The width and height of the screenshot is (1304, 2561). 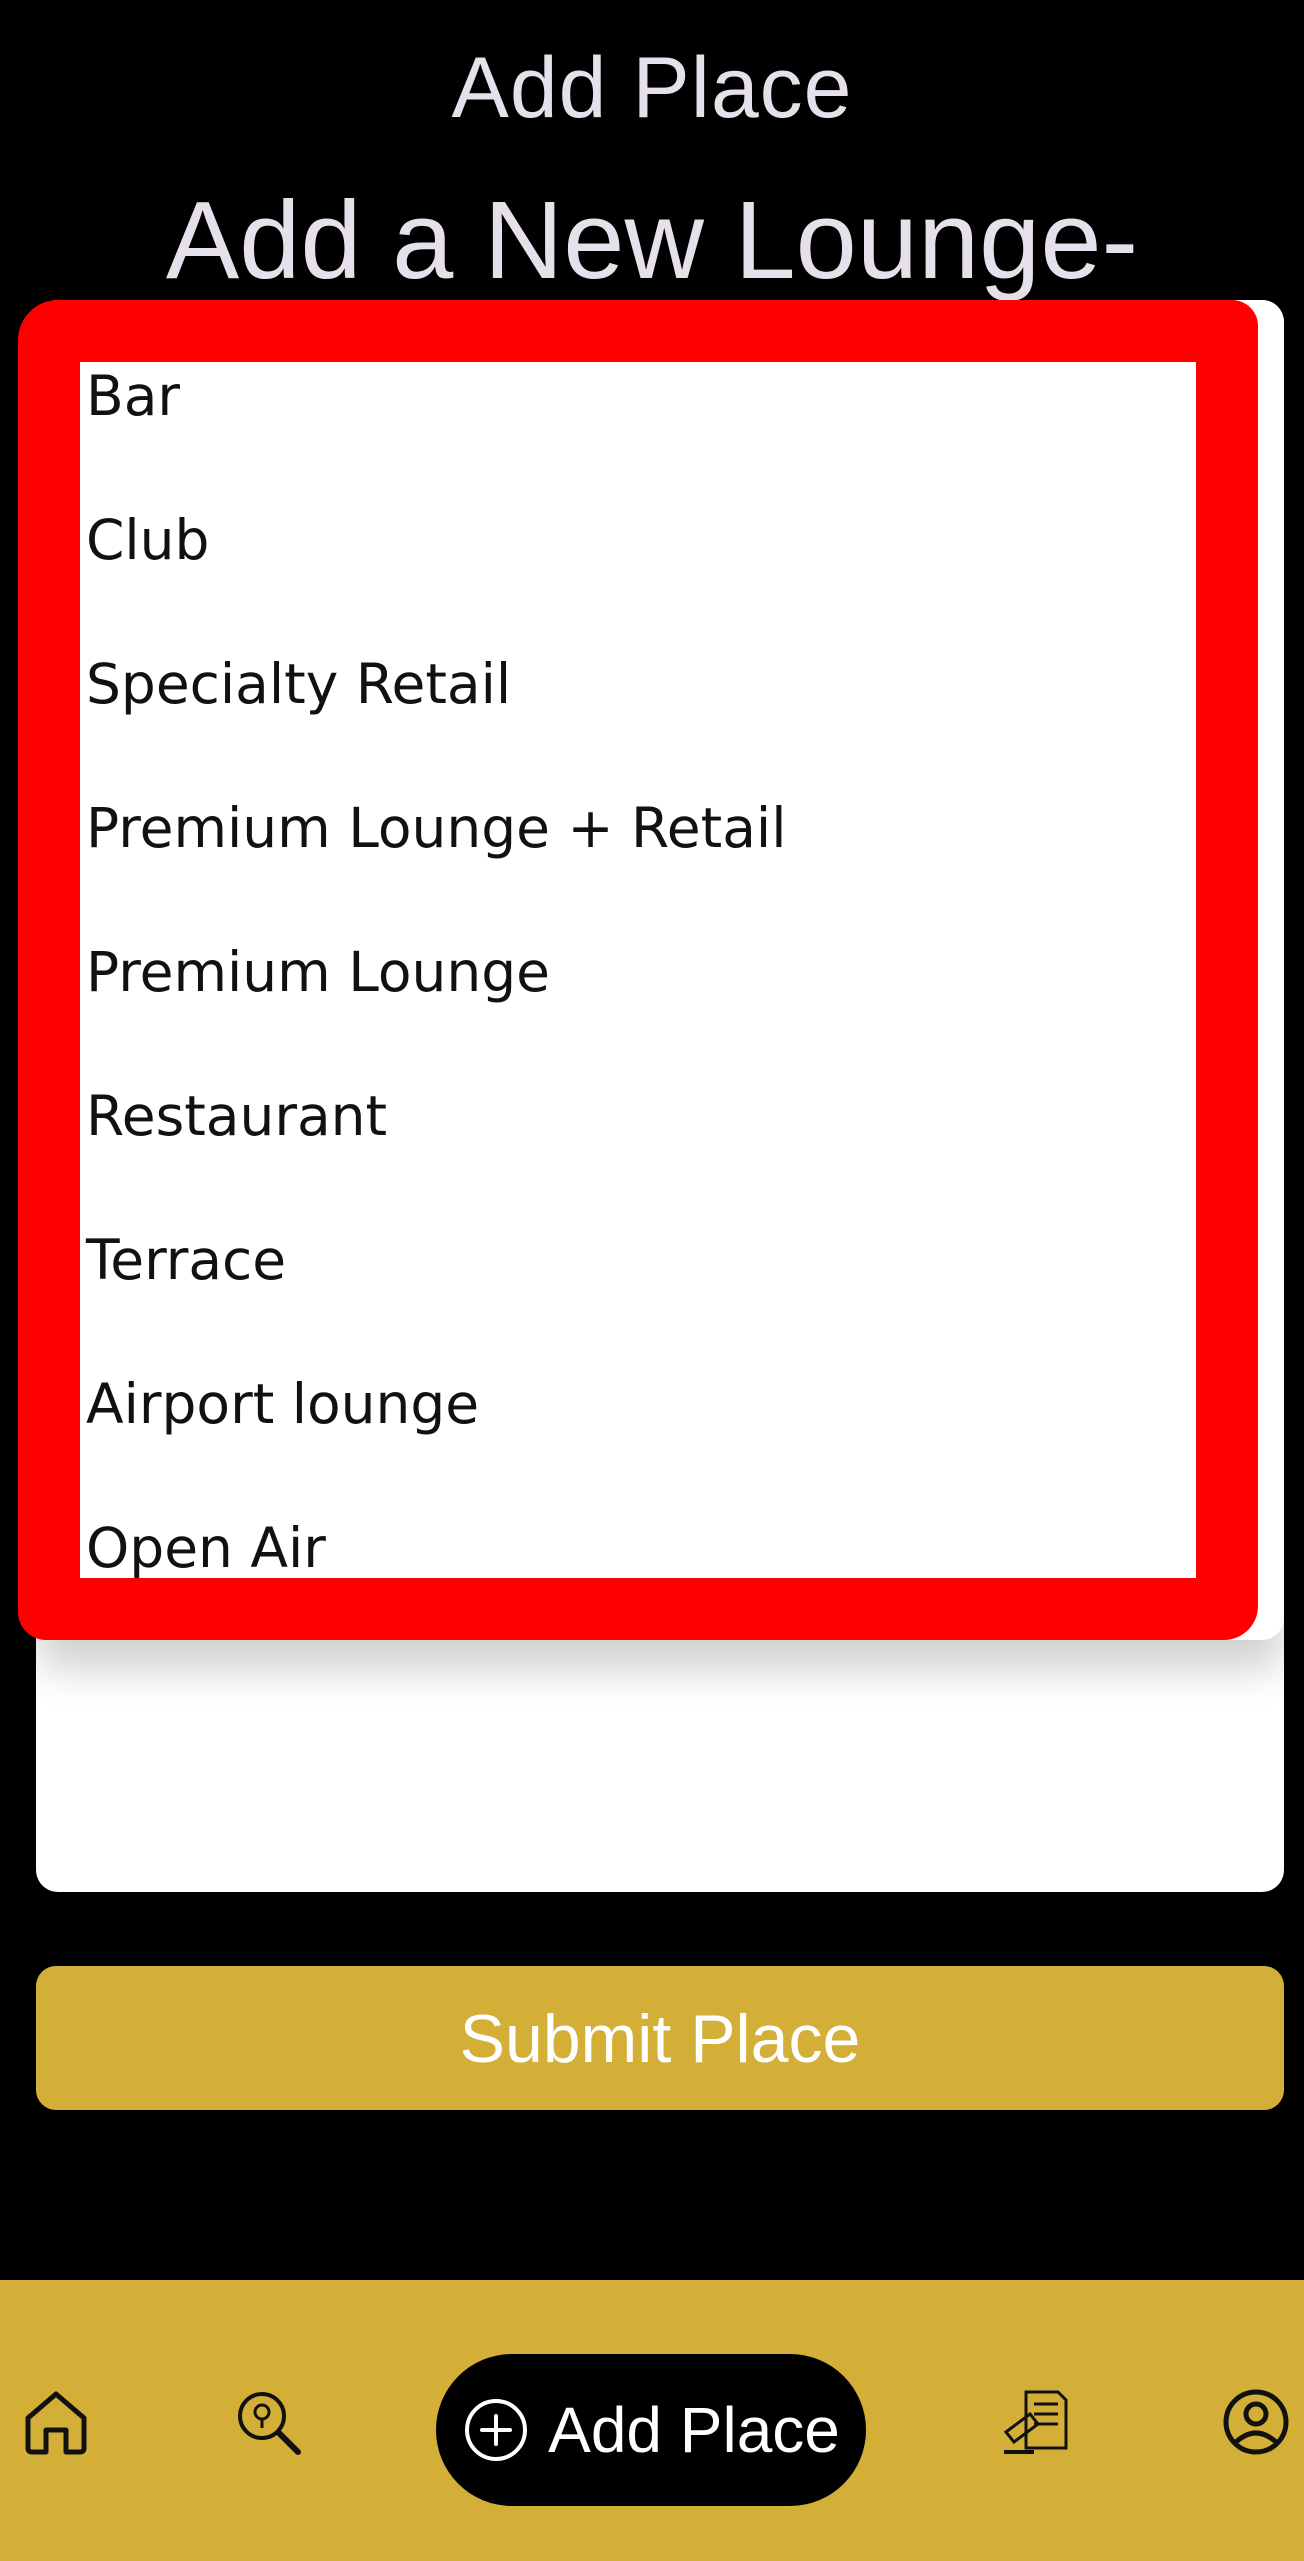 What do you see at coordinates (1256, 2422) in the screenshot?
I see `profile-icon` at bounding box center [1256, 2422].